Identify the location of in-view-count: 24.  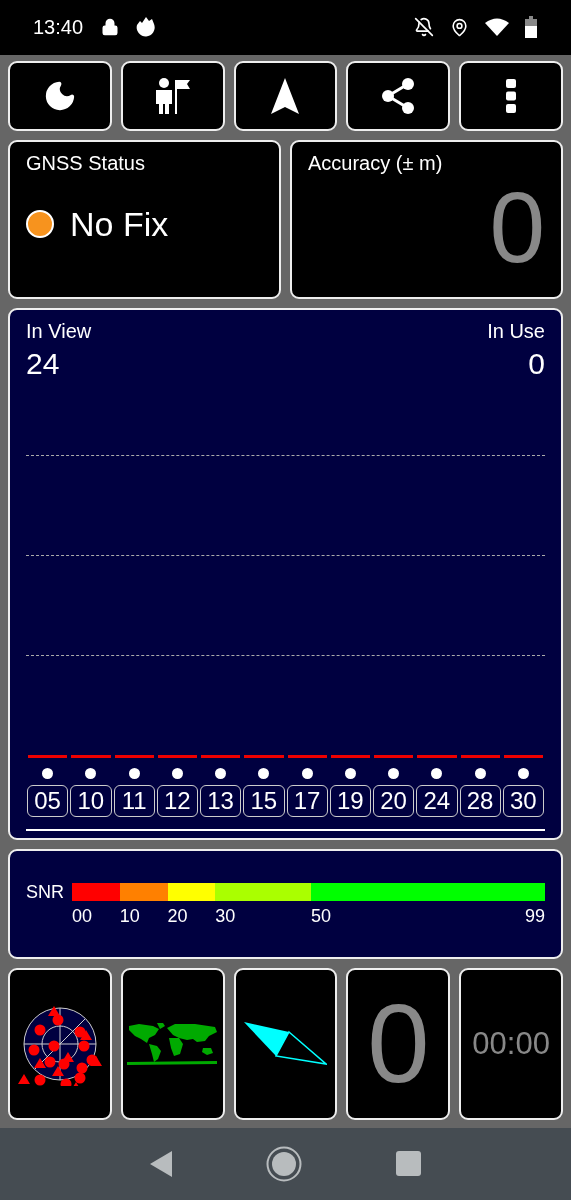
(43, 363).